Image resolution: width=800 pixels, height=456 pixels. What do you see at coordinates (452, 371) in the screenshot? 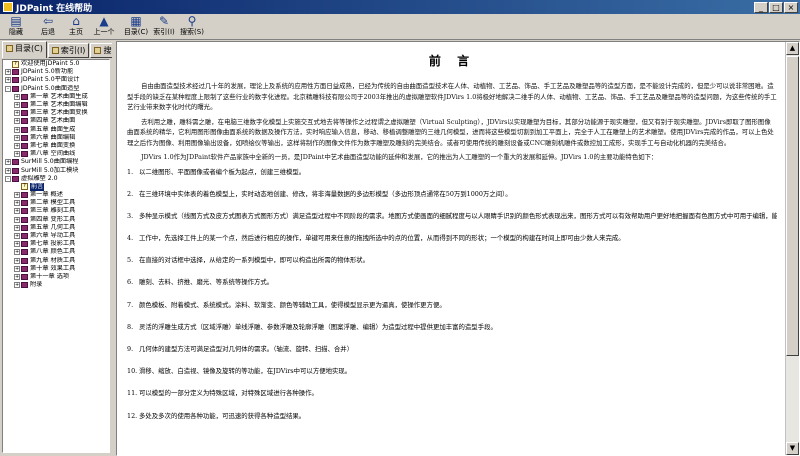
I see `feature-item: 10. 滑移、缩放、白造视、镜像及旋转的等功能，在JDVirs中可以方便地实现。` at bounding box center [452, 371].